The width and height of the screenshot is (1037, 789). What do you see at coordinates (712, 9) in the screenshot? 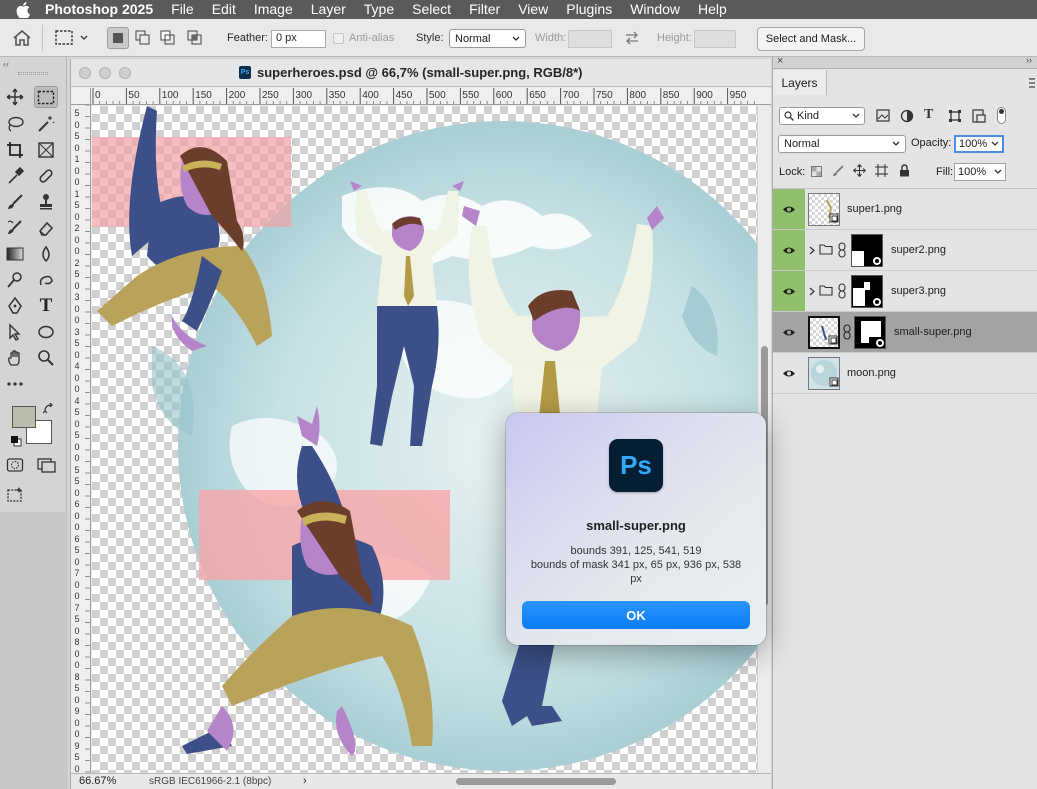
I see `menu-help: Help` at bounding box center [712, 9].